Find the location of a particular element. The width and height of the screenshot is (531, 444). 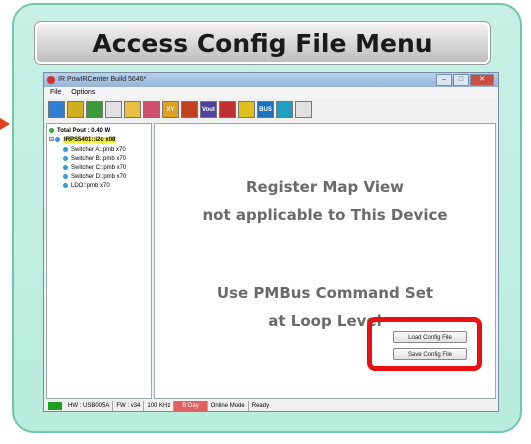

minimize-button: – is located at coordinates (444, 80).